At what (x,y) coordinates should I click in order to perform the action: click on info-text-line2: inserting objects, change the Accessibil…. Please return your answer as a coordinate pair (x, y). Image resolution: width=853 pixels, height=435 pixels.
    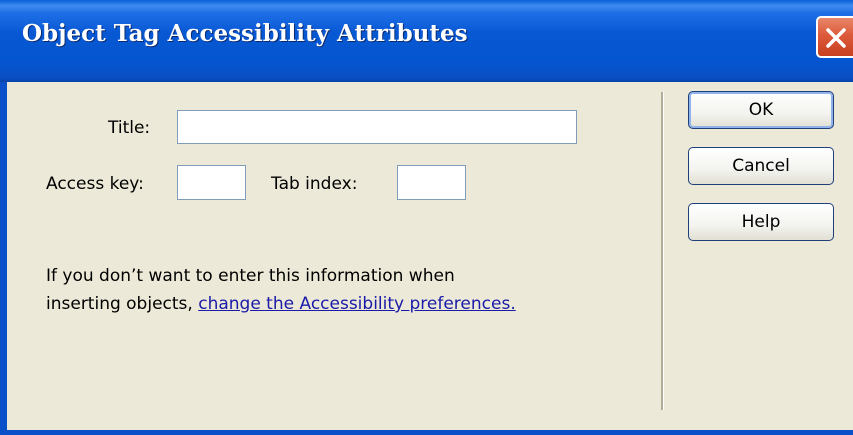
    Looking at the image, I should click on (281, 304).